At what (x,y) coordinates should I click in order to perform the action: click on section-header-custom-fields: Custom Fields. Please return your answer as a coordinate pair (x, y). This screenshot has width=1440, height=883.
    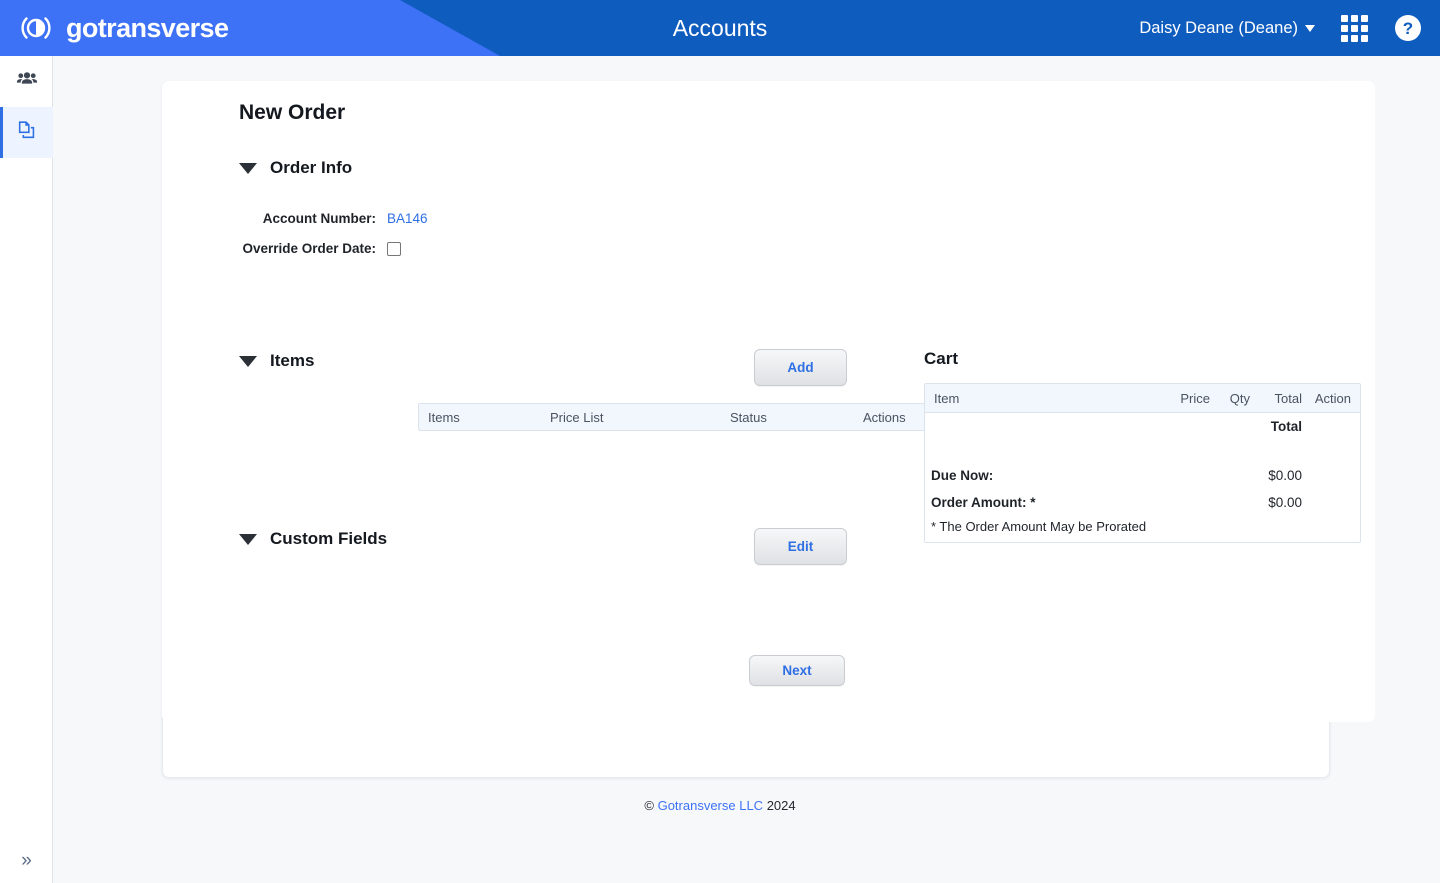
    Looking at the image, I should click on (313, 539).